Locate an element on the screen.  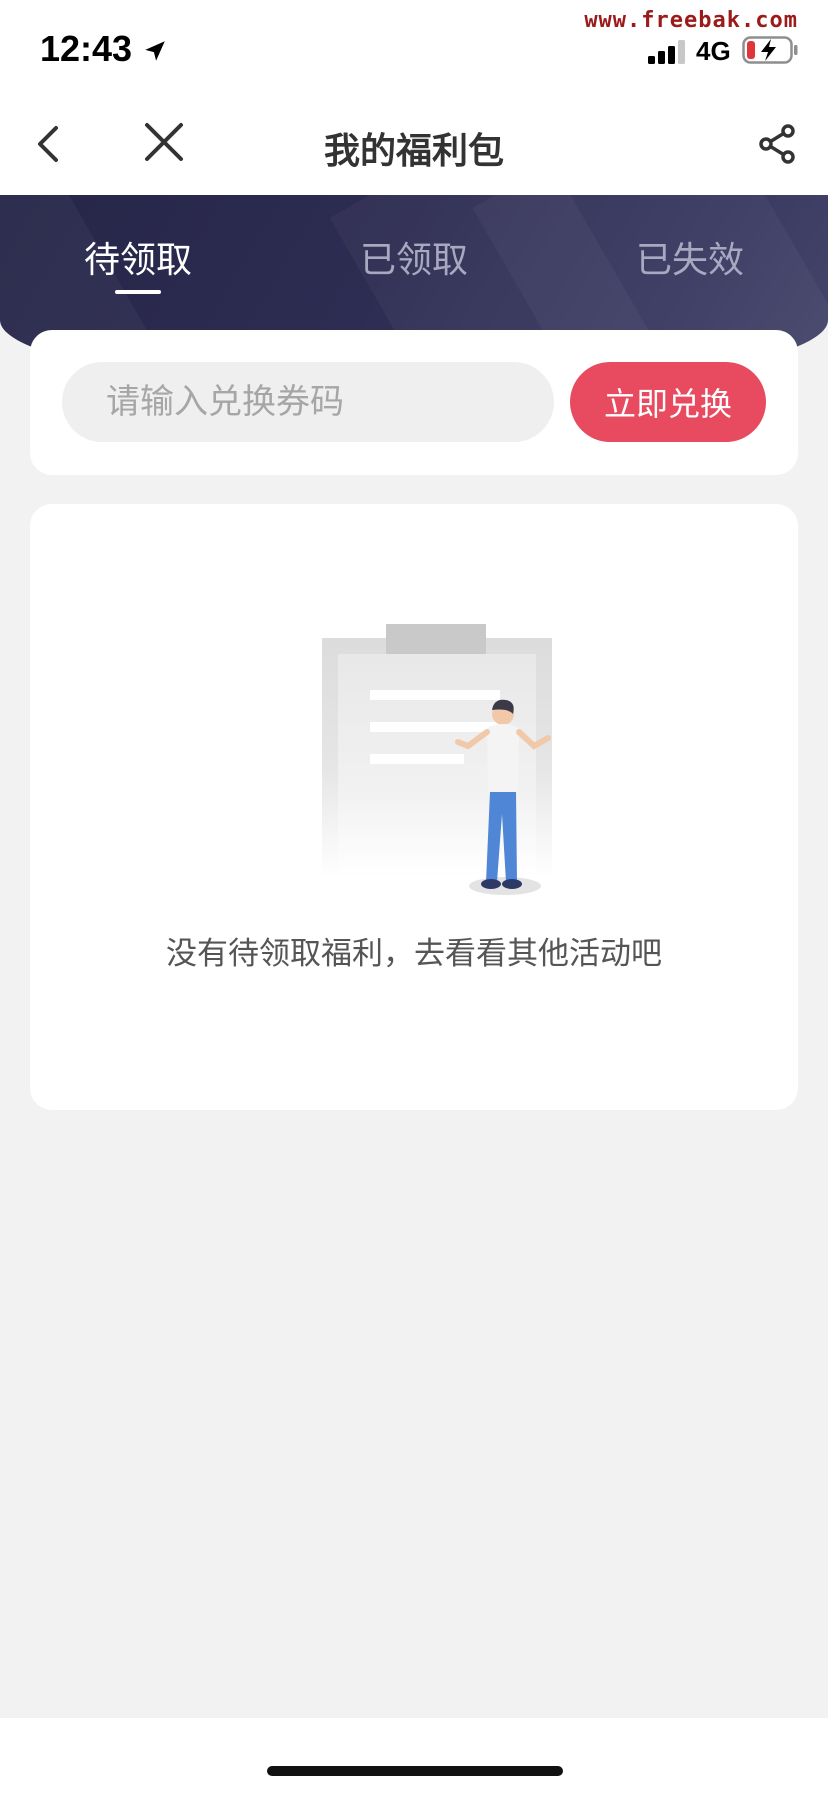
location-arrow-icon is located at coordinates (155, 51).